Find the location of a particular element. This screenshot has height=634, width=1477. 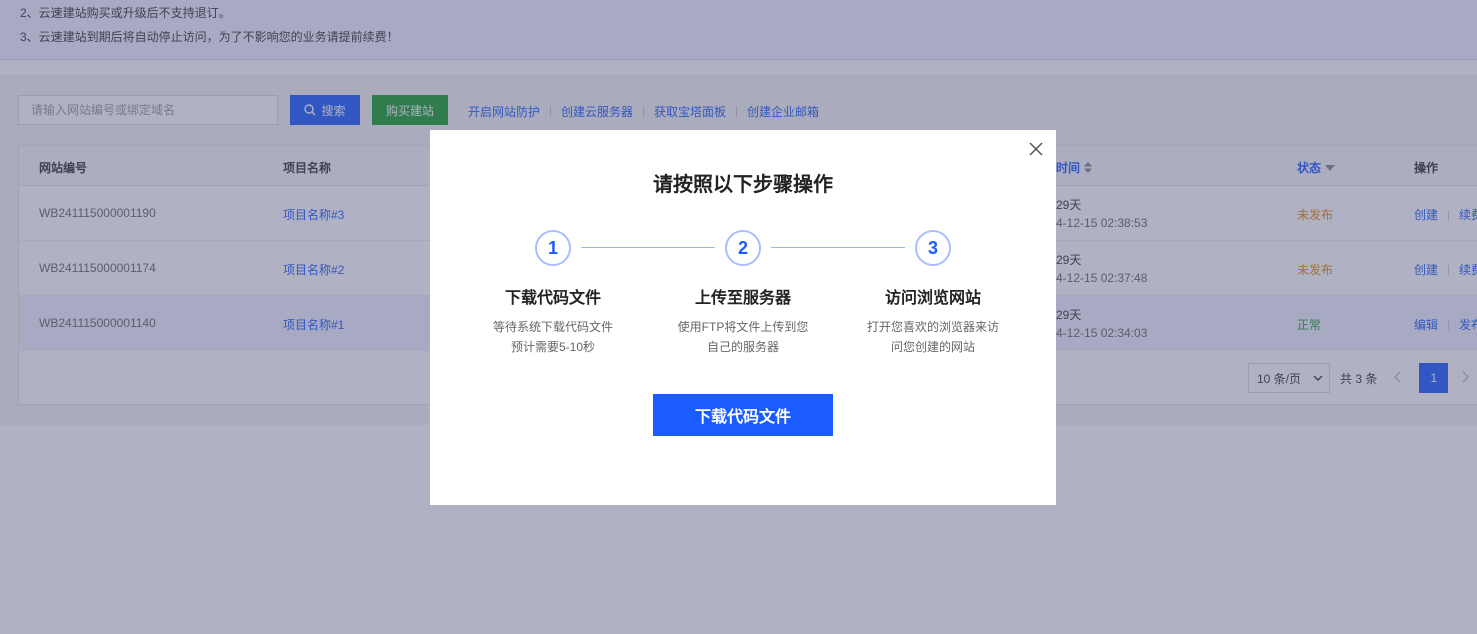

step-description-line: 自己的服务器 is located at coordinates (742, 347).